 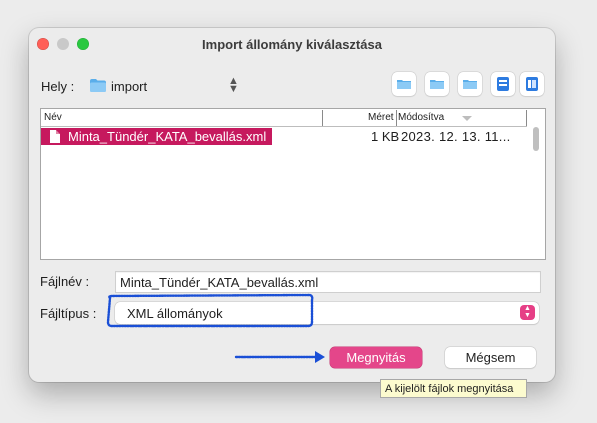 I want to click on annotation-overlay, so click(x=215, y=328).